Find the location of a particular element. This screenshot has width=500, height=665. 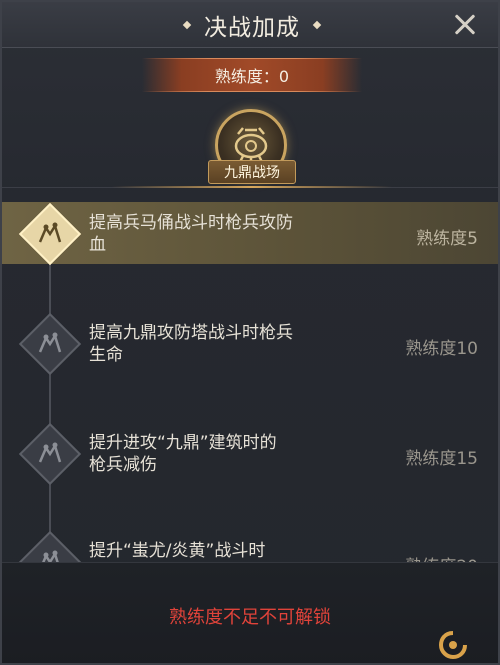

title-ornament-left is located at coordinates (187, 25).